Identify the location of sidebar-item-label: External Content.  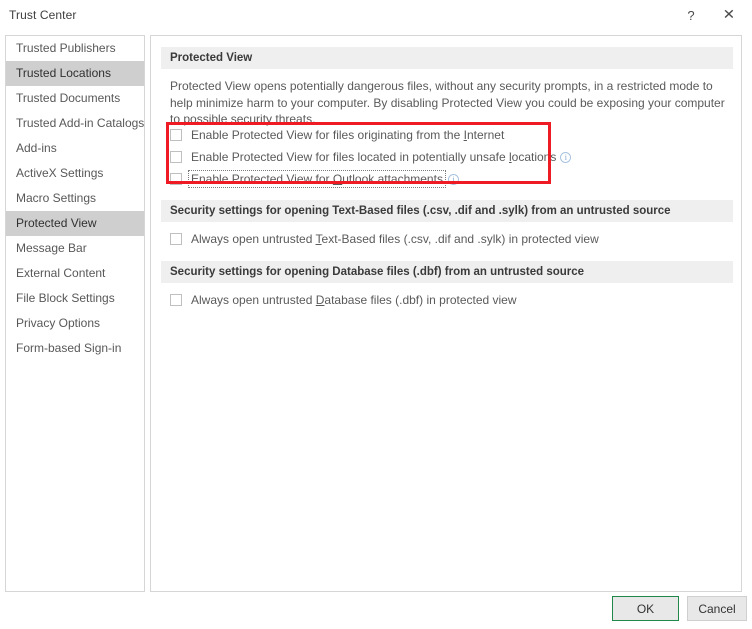
(61, 273).